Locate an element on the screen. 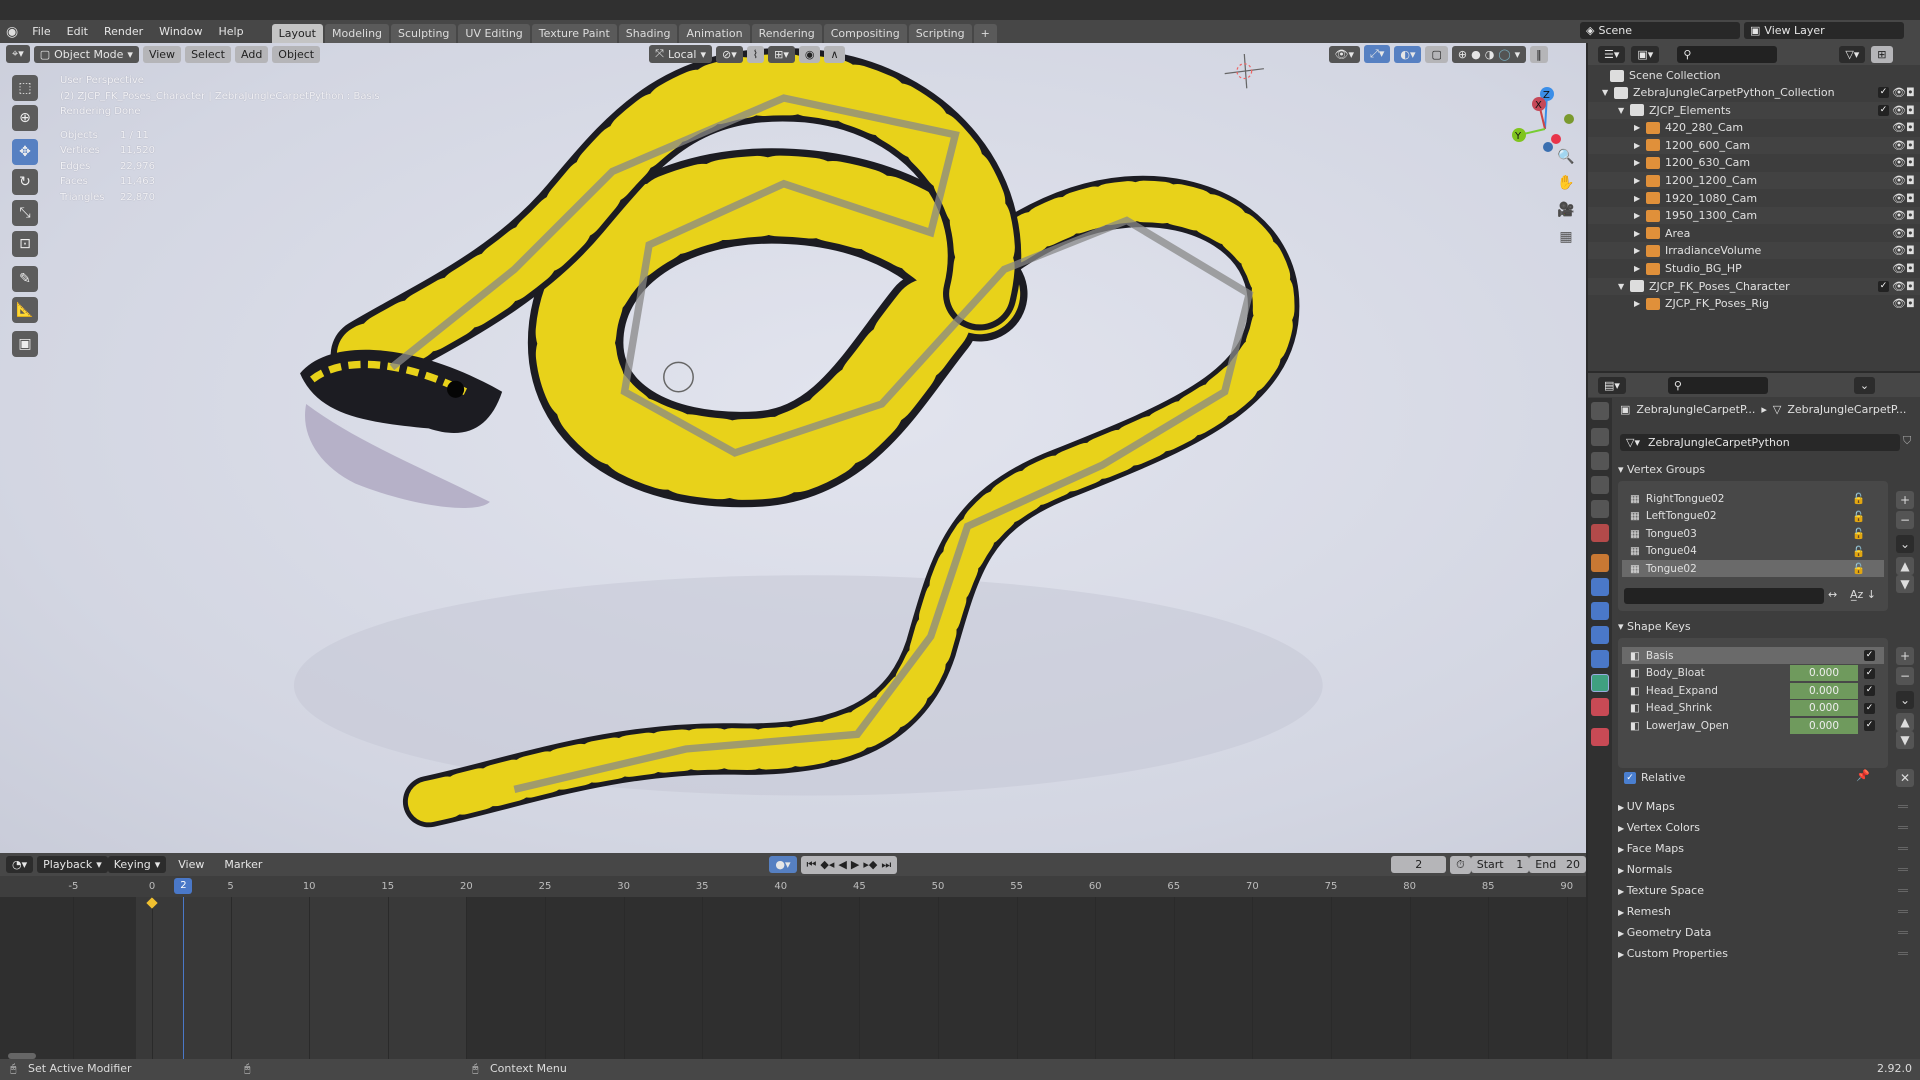 The height and width of the screenshot is (1080, 1920). next-keyframe-icon: ▸◆ is located at coordinates (870, 864).